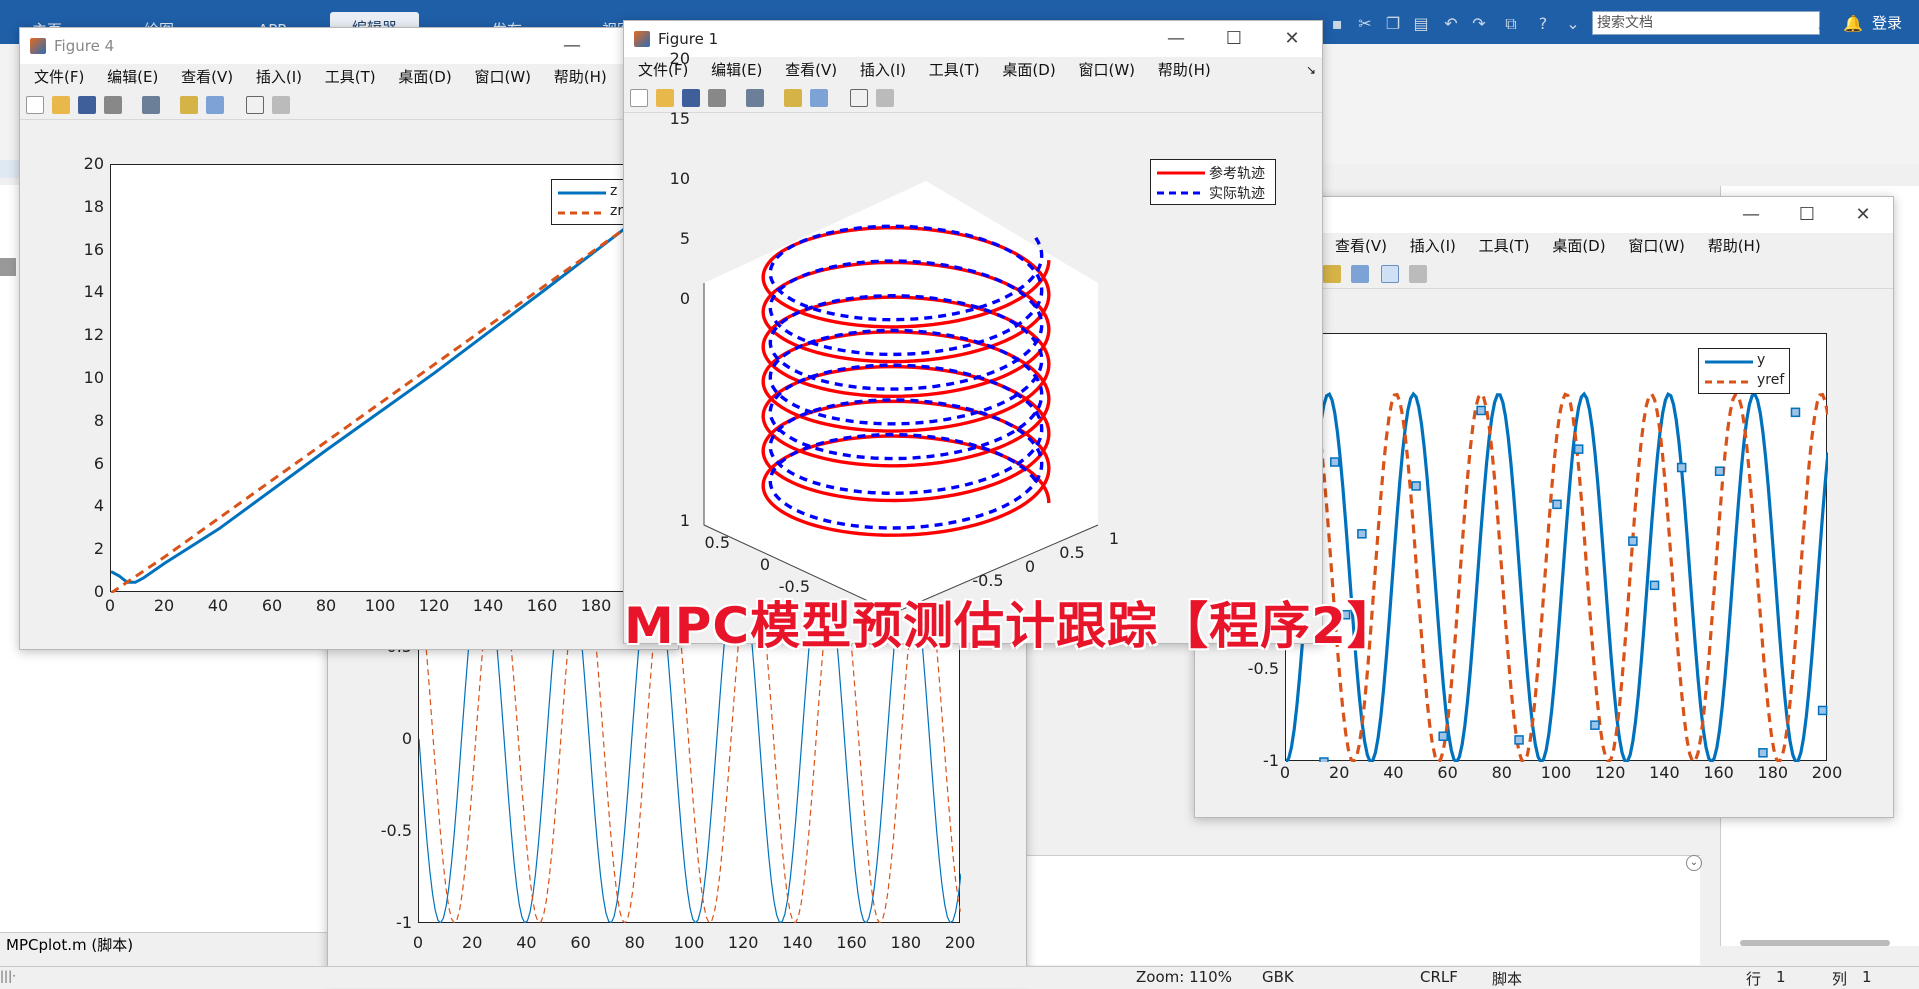 This screenshot has height=989, width=1919. Describe the element at coordinates (406, 738) in the screenshot. I see `y-tick-label: 0` at that location.